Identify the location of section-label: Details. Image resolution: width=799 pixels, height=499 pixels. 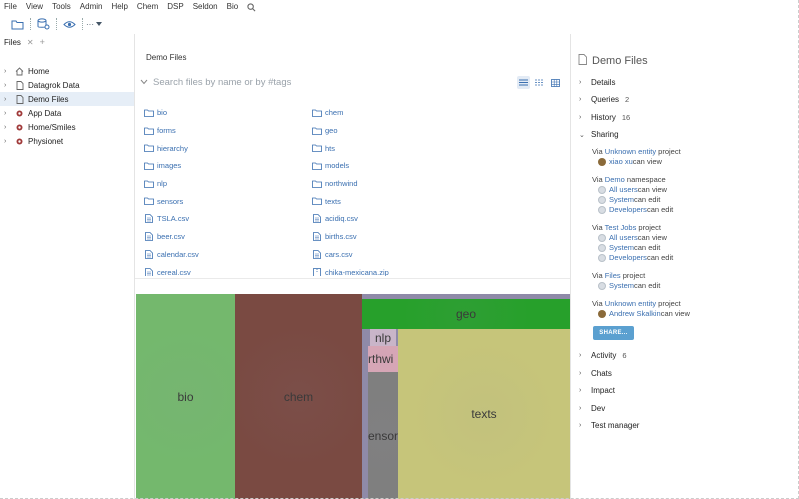
(603, 82).